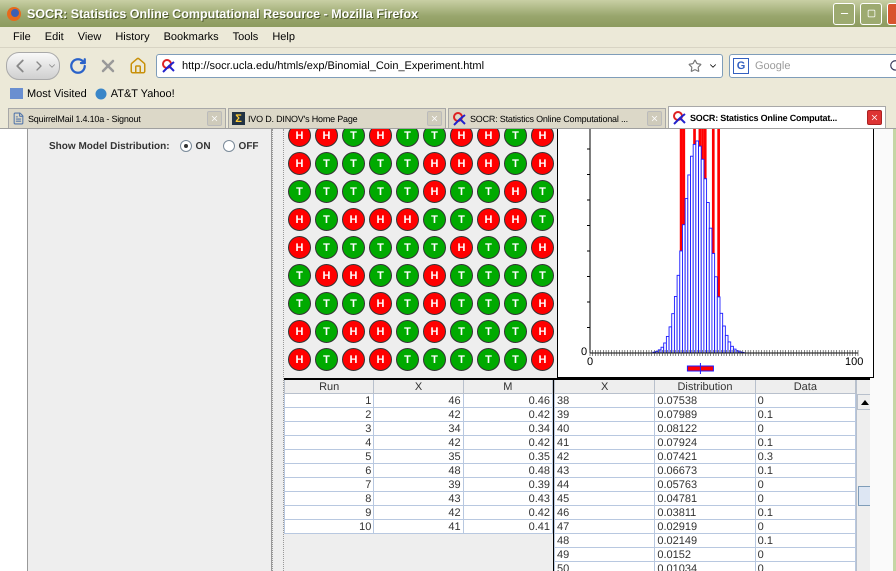 The height and width of the screenshot is (571, 896). What do you see at coordinates (138, 66) in the screenshot?
I see `home-icon` at bounding box center [138, 66].